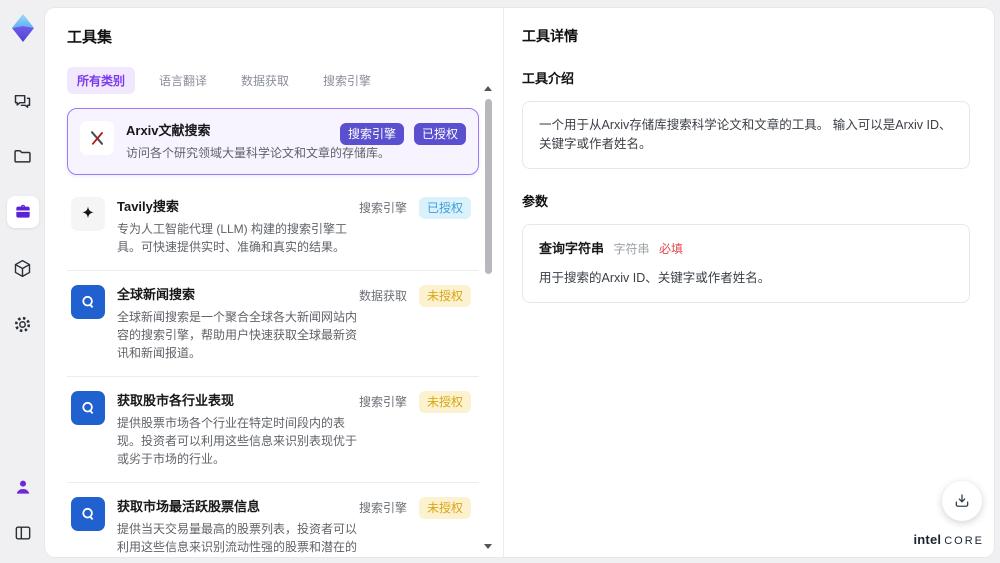 The image size is (1000, 563). What do you see at coordinates (550, 36) in the screenshot?
I see `details-title: 工具详情` at bounding box center [550, 36].